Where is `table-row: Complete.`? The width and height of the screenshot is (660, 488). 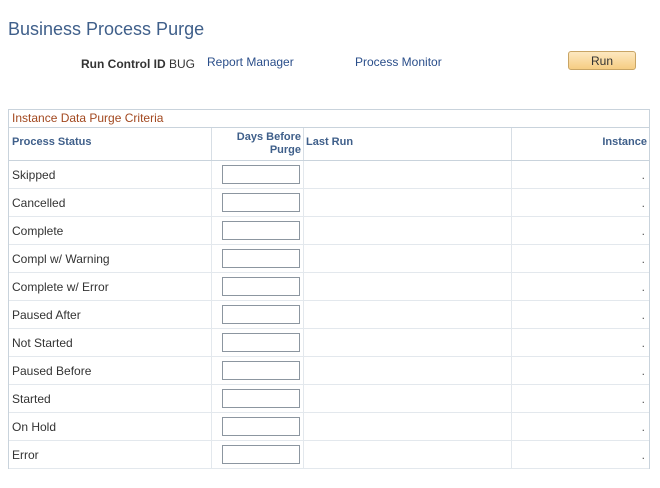
table-row: Complete. is located at coordinates (329, 231).